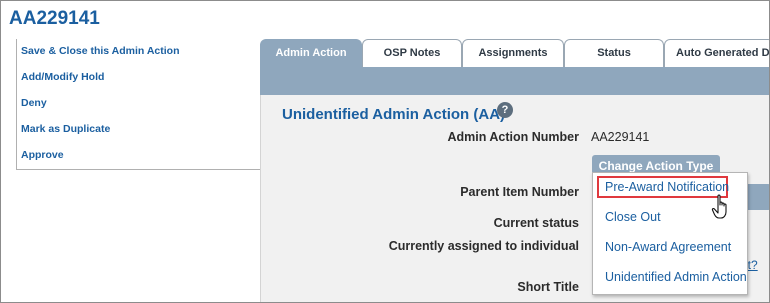 The width and height of the screenshot is (770, 303). Describe the element at coordinates (42, 155) in the screenshot. I see `sidebar-item-approve: Approve` at that location.